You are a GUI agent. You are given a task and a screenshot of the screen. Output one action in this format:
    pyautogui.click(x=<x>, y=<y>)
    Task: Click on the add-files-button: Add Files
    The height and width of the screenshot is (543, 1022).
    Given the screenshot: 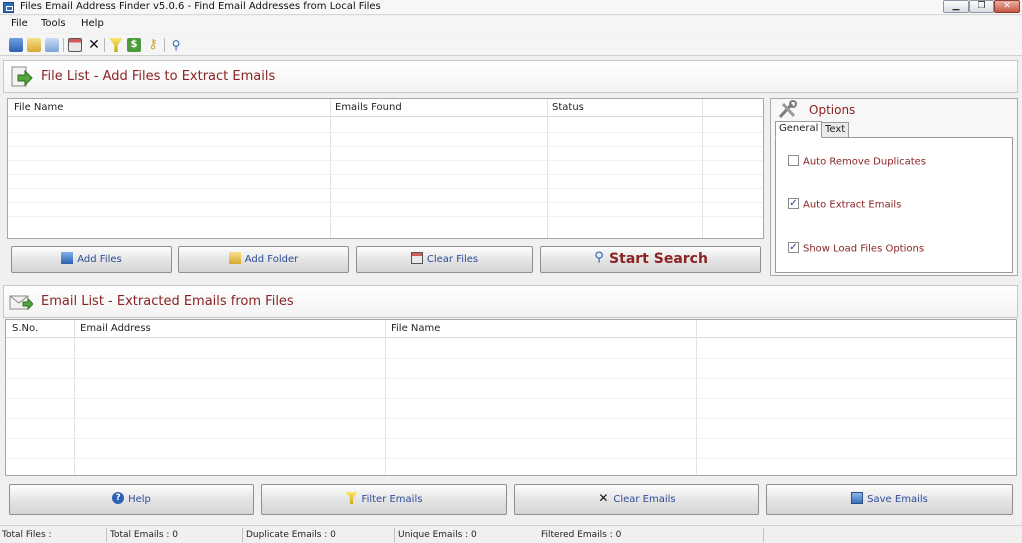 What is the action you would take?
    pyautogui.click(x=91, y=259)
    